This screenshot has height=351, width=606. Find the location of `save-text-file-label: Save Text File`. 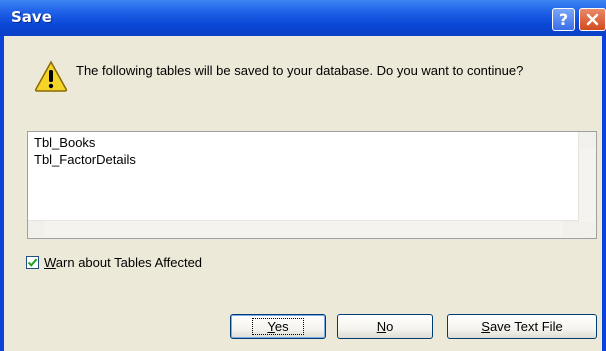

save-text-file-label: Save Text File is located at coordinates (522, 326).